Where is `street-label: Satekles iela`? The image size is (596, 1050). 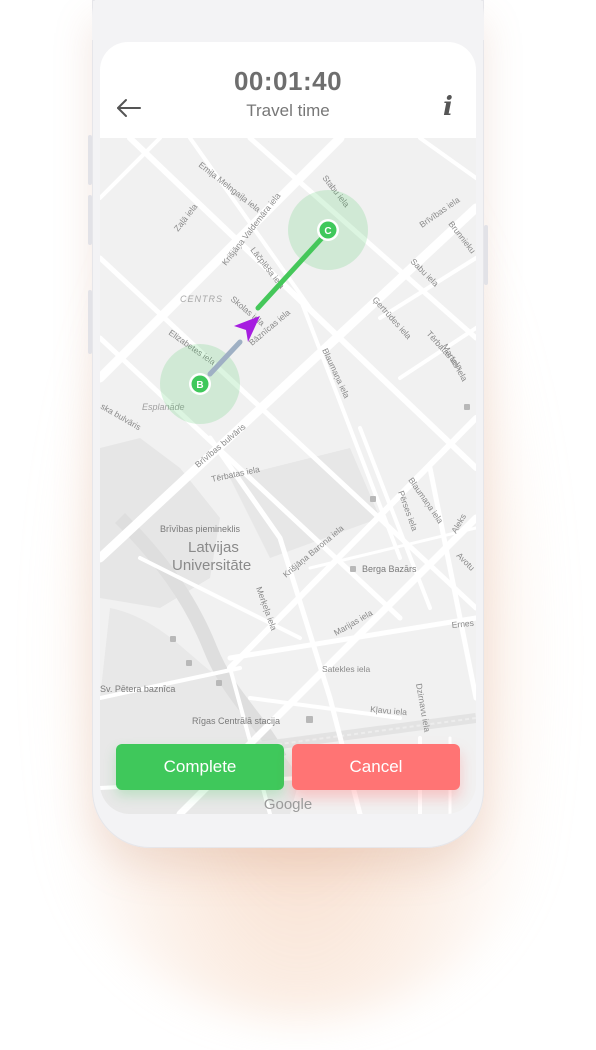 street-label: Satekles iela is located at coordinates (346, 669).